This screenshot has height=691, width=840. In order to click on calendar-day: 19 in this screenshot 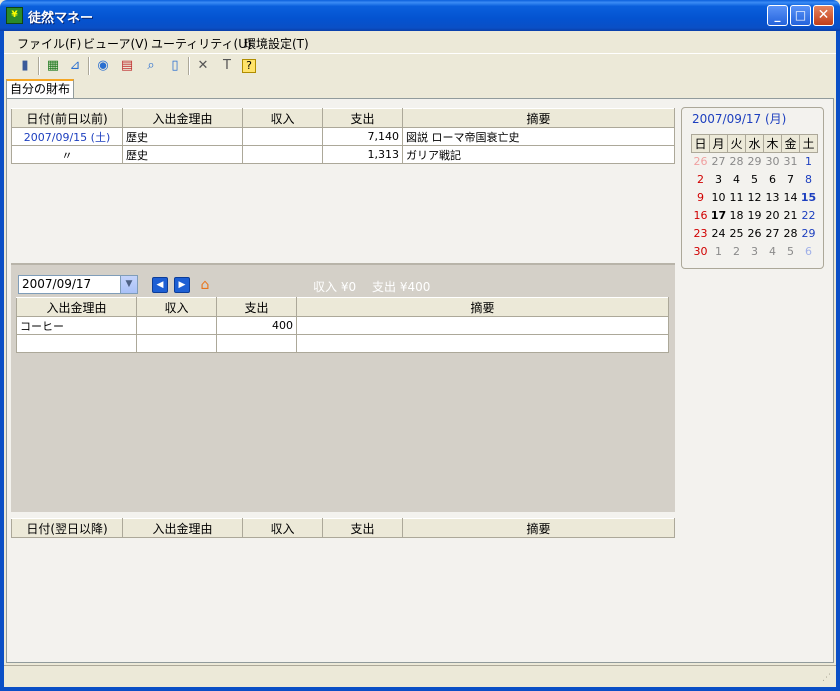, I will do `click(755, 216)`.